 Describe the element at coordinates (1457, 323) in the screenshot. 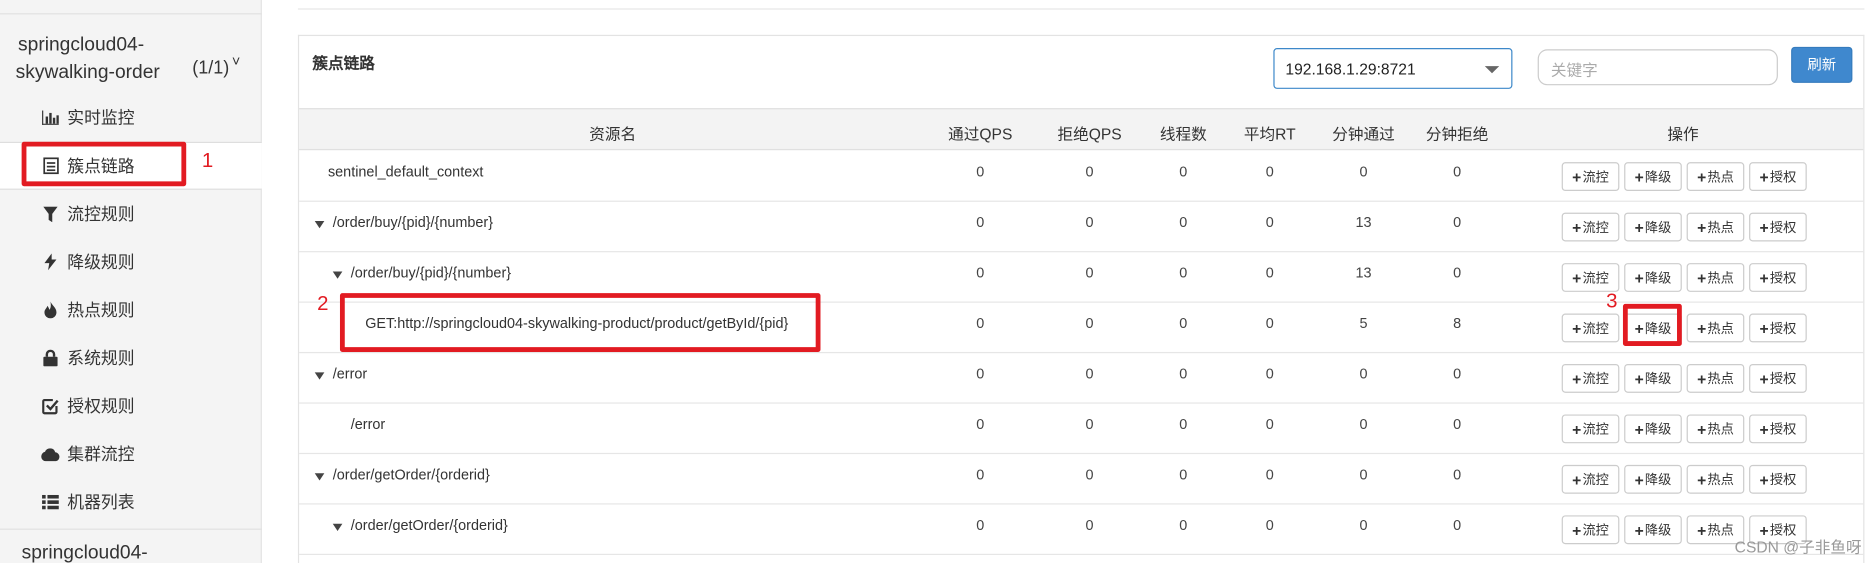

I see `metric-value: 8` at that location.